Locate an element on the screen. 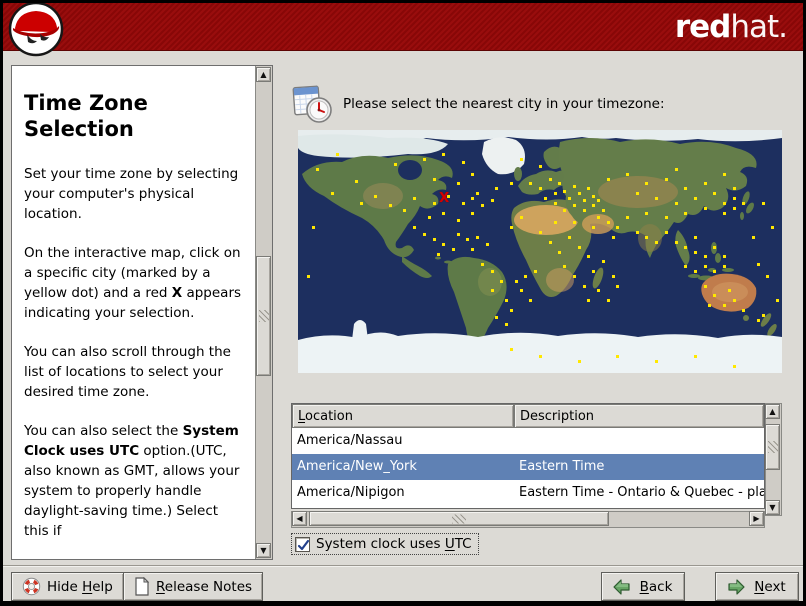 The height and width of the screenshot is (606, 806). help-scrollbar: ▲ ▼ is located at coordinates (263, 312).